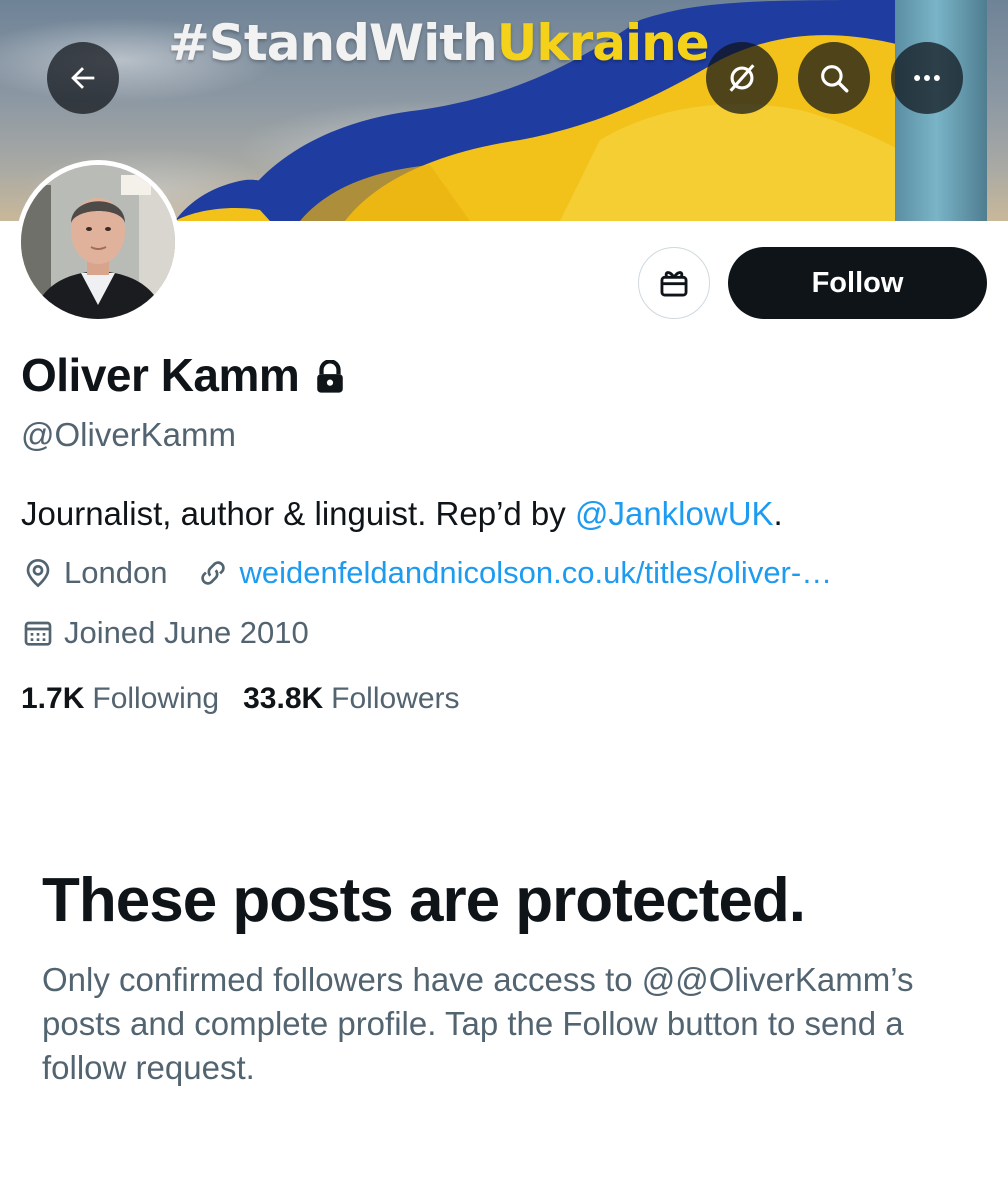 The width and height of the screenshot is (1008, 1200). I want to click on followers-label: Followers, so click(395, 698).